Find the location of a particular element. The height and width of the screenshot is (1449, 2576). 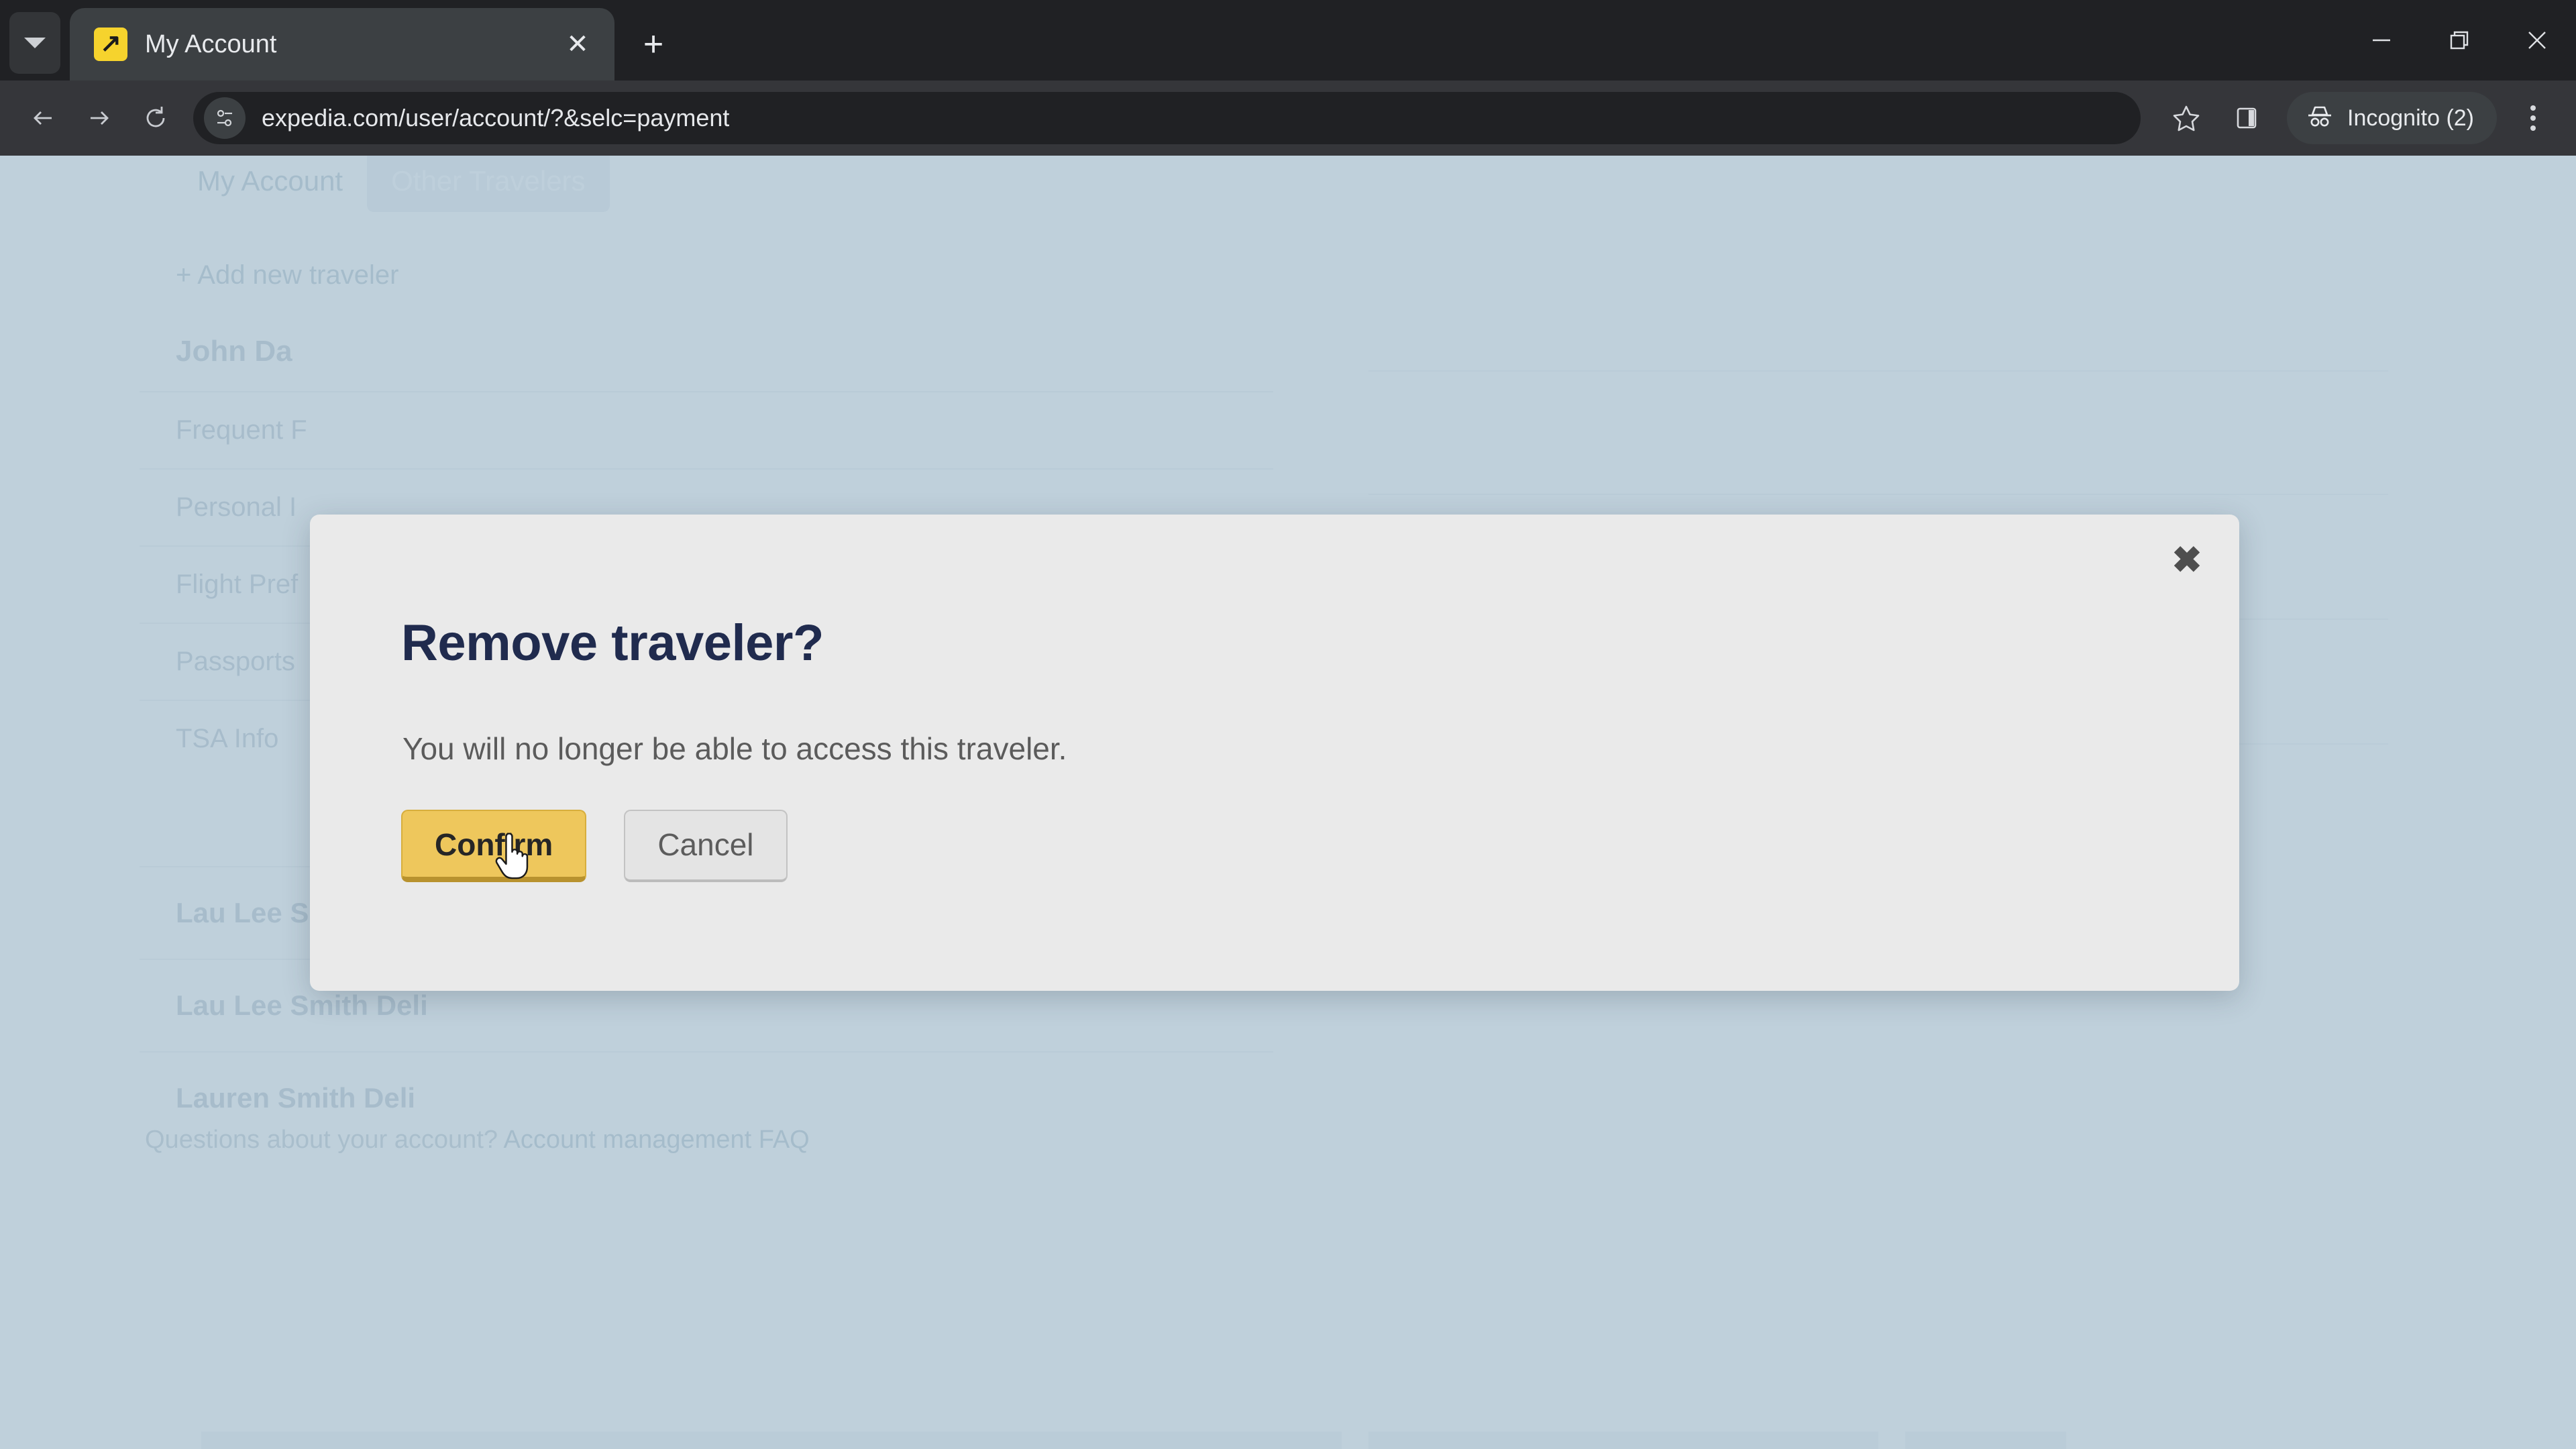

browser-toolbar: expedia.com/user/account/?&selc=payment is located at coordinates (1288, 118).